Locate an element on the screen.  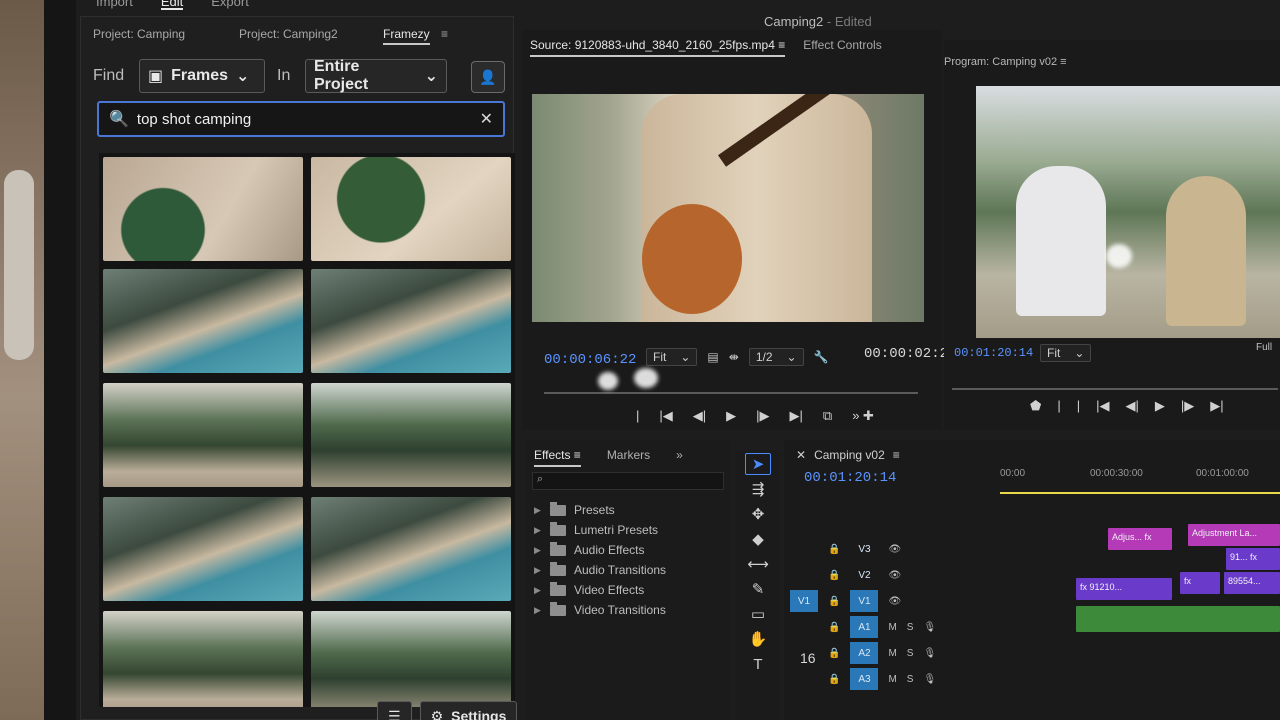
type-tool-icon: T is located at coordinates (758, 664).